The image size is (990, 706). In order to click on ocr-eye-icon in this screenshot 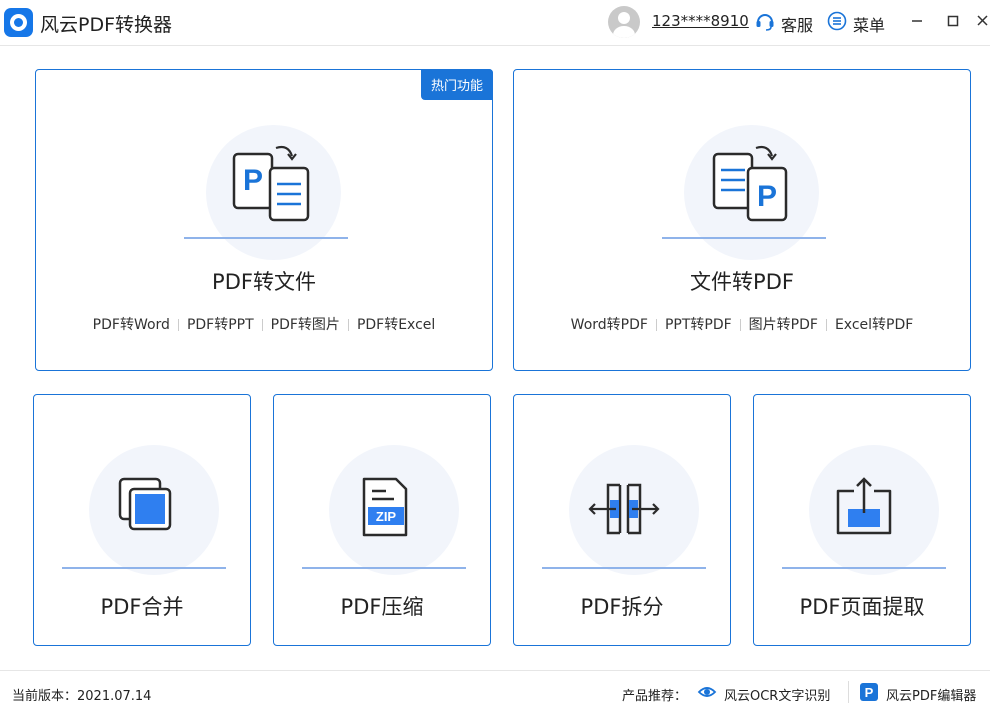, I will do `click(707, 692)`.